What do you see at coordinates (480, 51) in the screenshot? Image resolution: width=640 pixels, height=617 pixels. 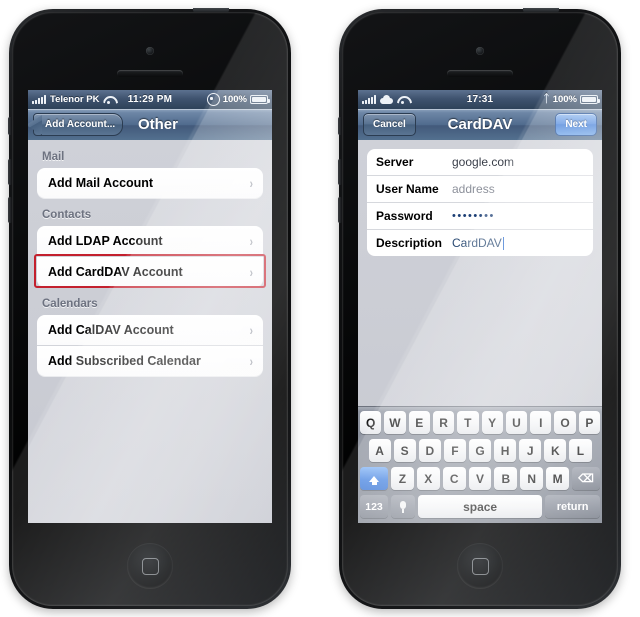 I see `front-camera-icon` at bounding box center [480, 51].